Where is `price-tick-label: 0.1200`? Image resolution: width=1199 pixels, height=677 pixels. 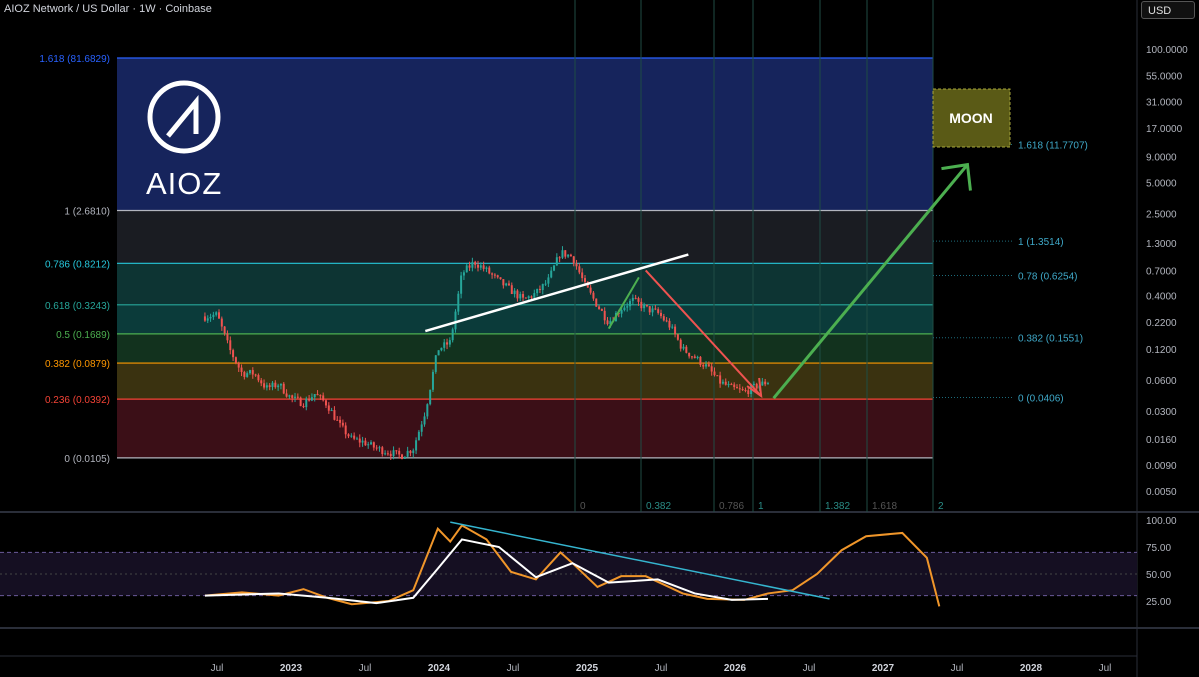
price-tick-label: 0.1200 is located at coordinates (1161, 350).